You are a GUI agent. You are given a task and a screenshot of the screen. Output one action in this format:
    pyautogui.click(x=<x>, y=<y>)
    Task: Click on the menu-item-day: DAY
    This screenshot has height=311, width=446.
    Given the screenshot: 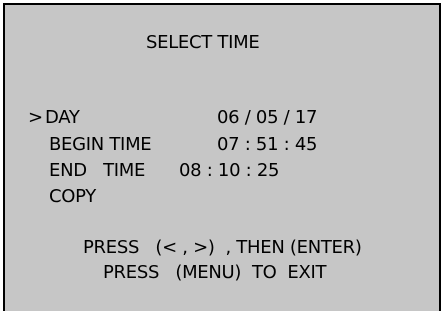 What is the action you would take?
    pyautogui.click(x=62, y=118)
    